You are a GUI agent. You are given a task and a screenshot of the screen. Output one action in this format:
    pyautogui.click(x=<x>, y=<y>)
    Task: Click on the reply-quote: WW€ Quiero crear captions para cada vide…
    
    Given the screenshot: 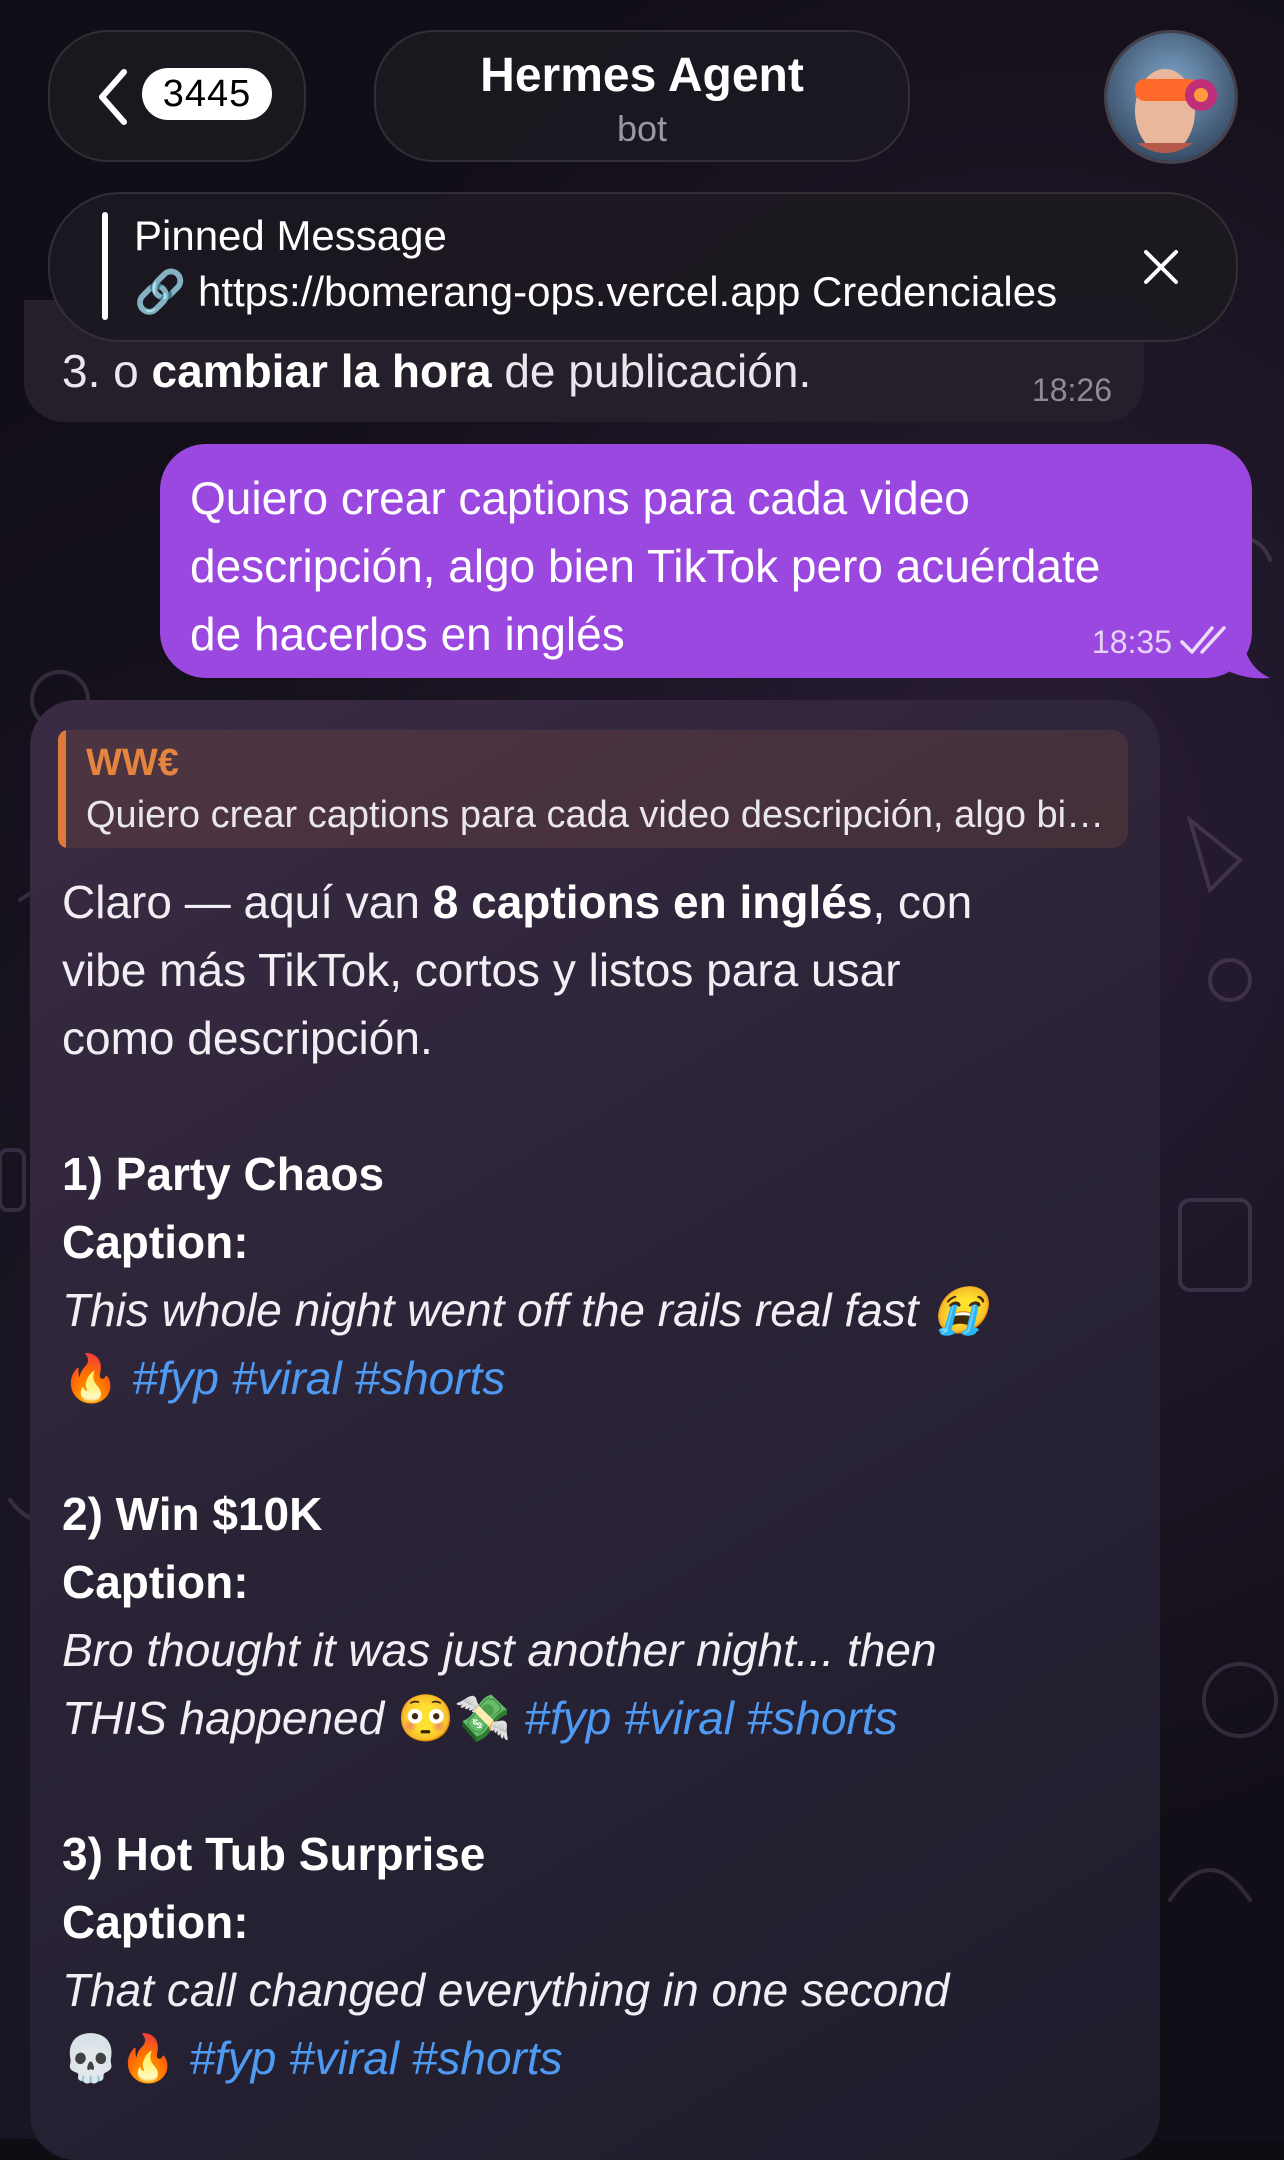 What is the action you would take?
    pyautogui.click(x=593, y=789)
    